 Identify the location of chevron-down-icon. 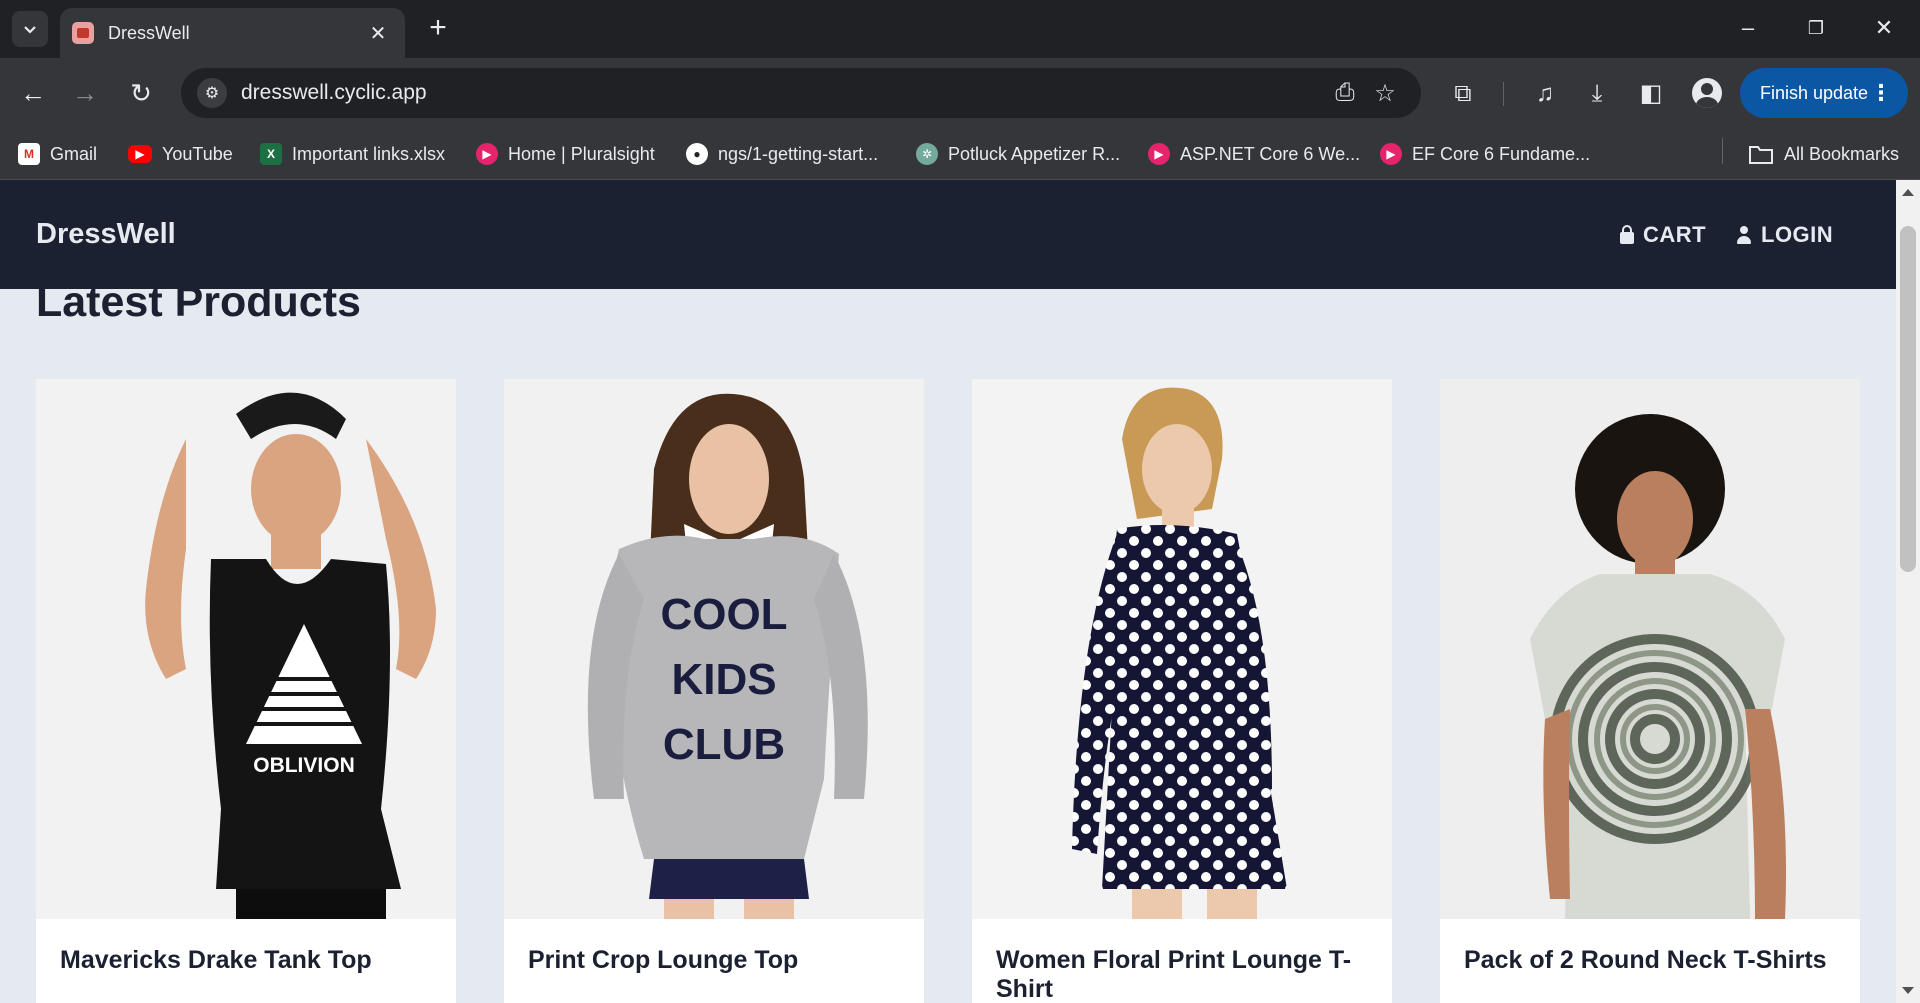
(30, 30).